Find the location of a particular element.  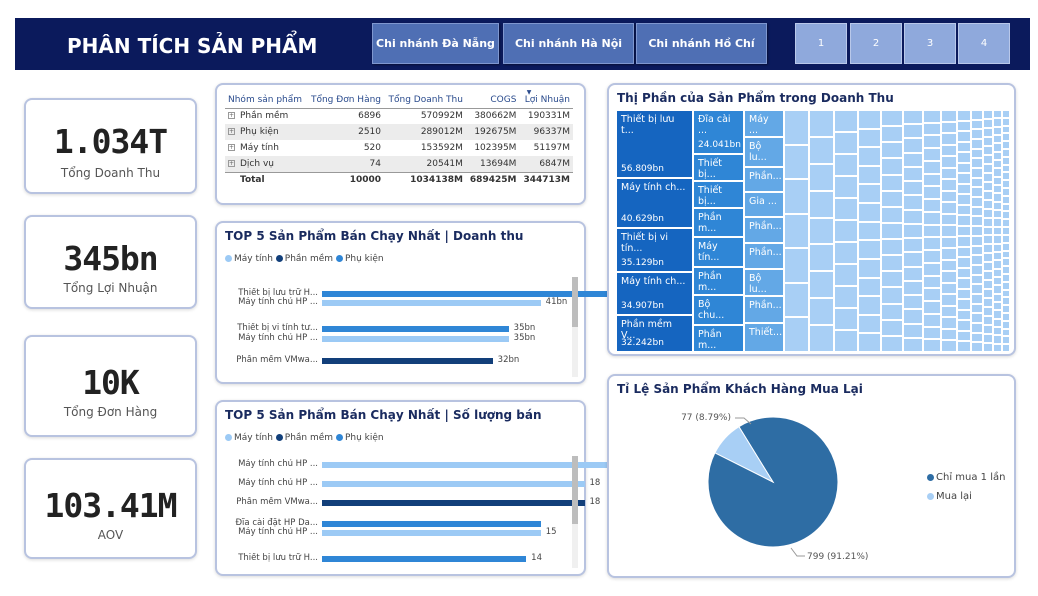

scrollbar-thumb is located at coordinates (575, 490).